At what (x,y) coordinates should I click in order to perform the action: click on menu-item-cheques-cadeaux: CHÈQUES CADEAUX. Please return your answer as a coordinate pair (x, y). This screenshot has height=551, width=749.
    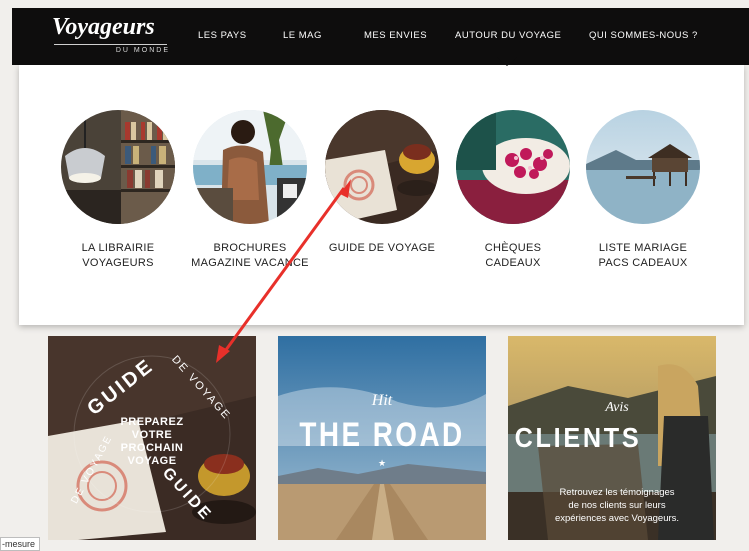
    Looking at the image, I should click on (513, 256).